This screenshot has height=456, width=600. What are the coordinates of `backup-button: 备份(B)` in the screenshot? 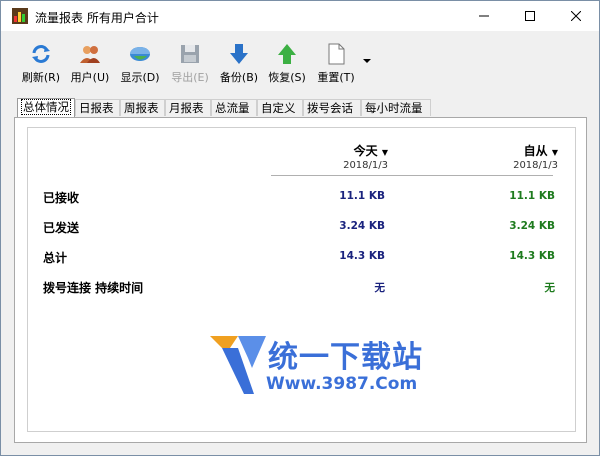 It's located at (239, 66).